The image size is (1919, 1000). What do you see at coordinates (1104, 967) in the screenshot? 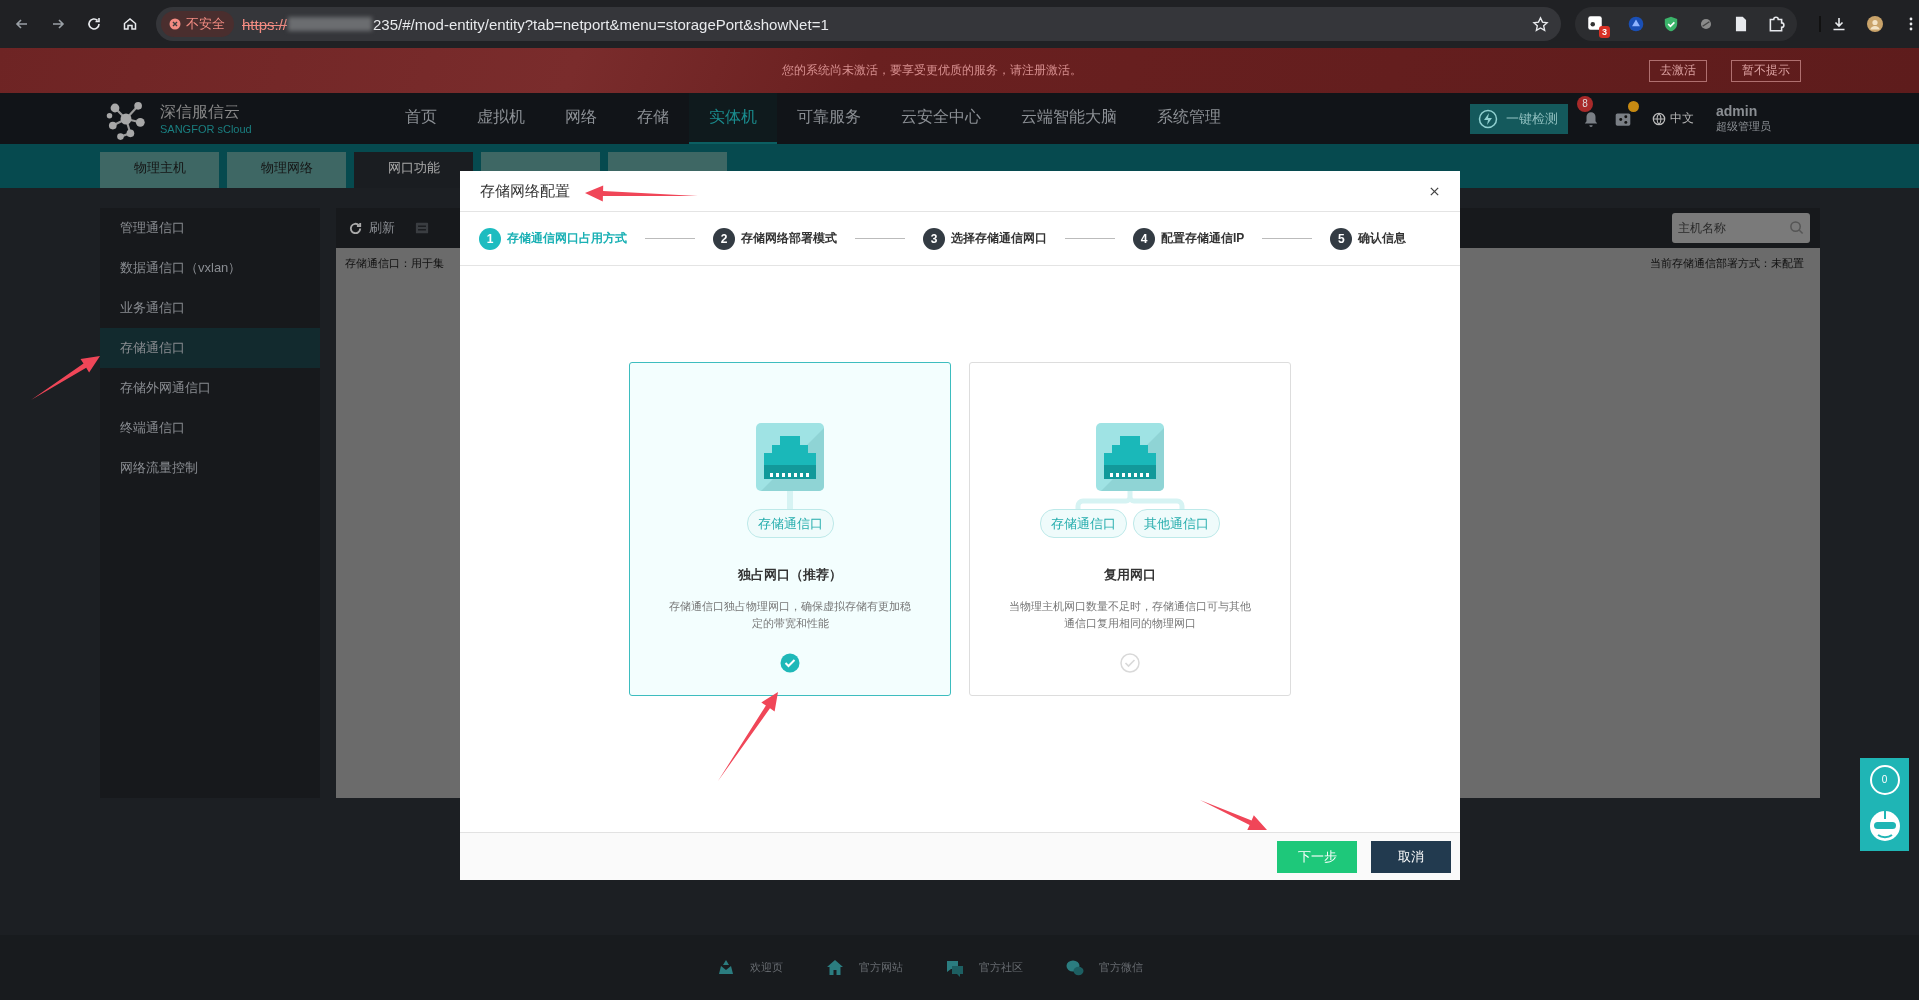
I see `footer-link: 官方微信` at bounding box center [1104, 967].